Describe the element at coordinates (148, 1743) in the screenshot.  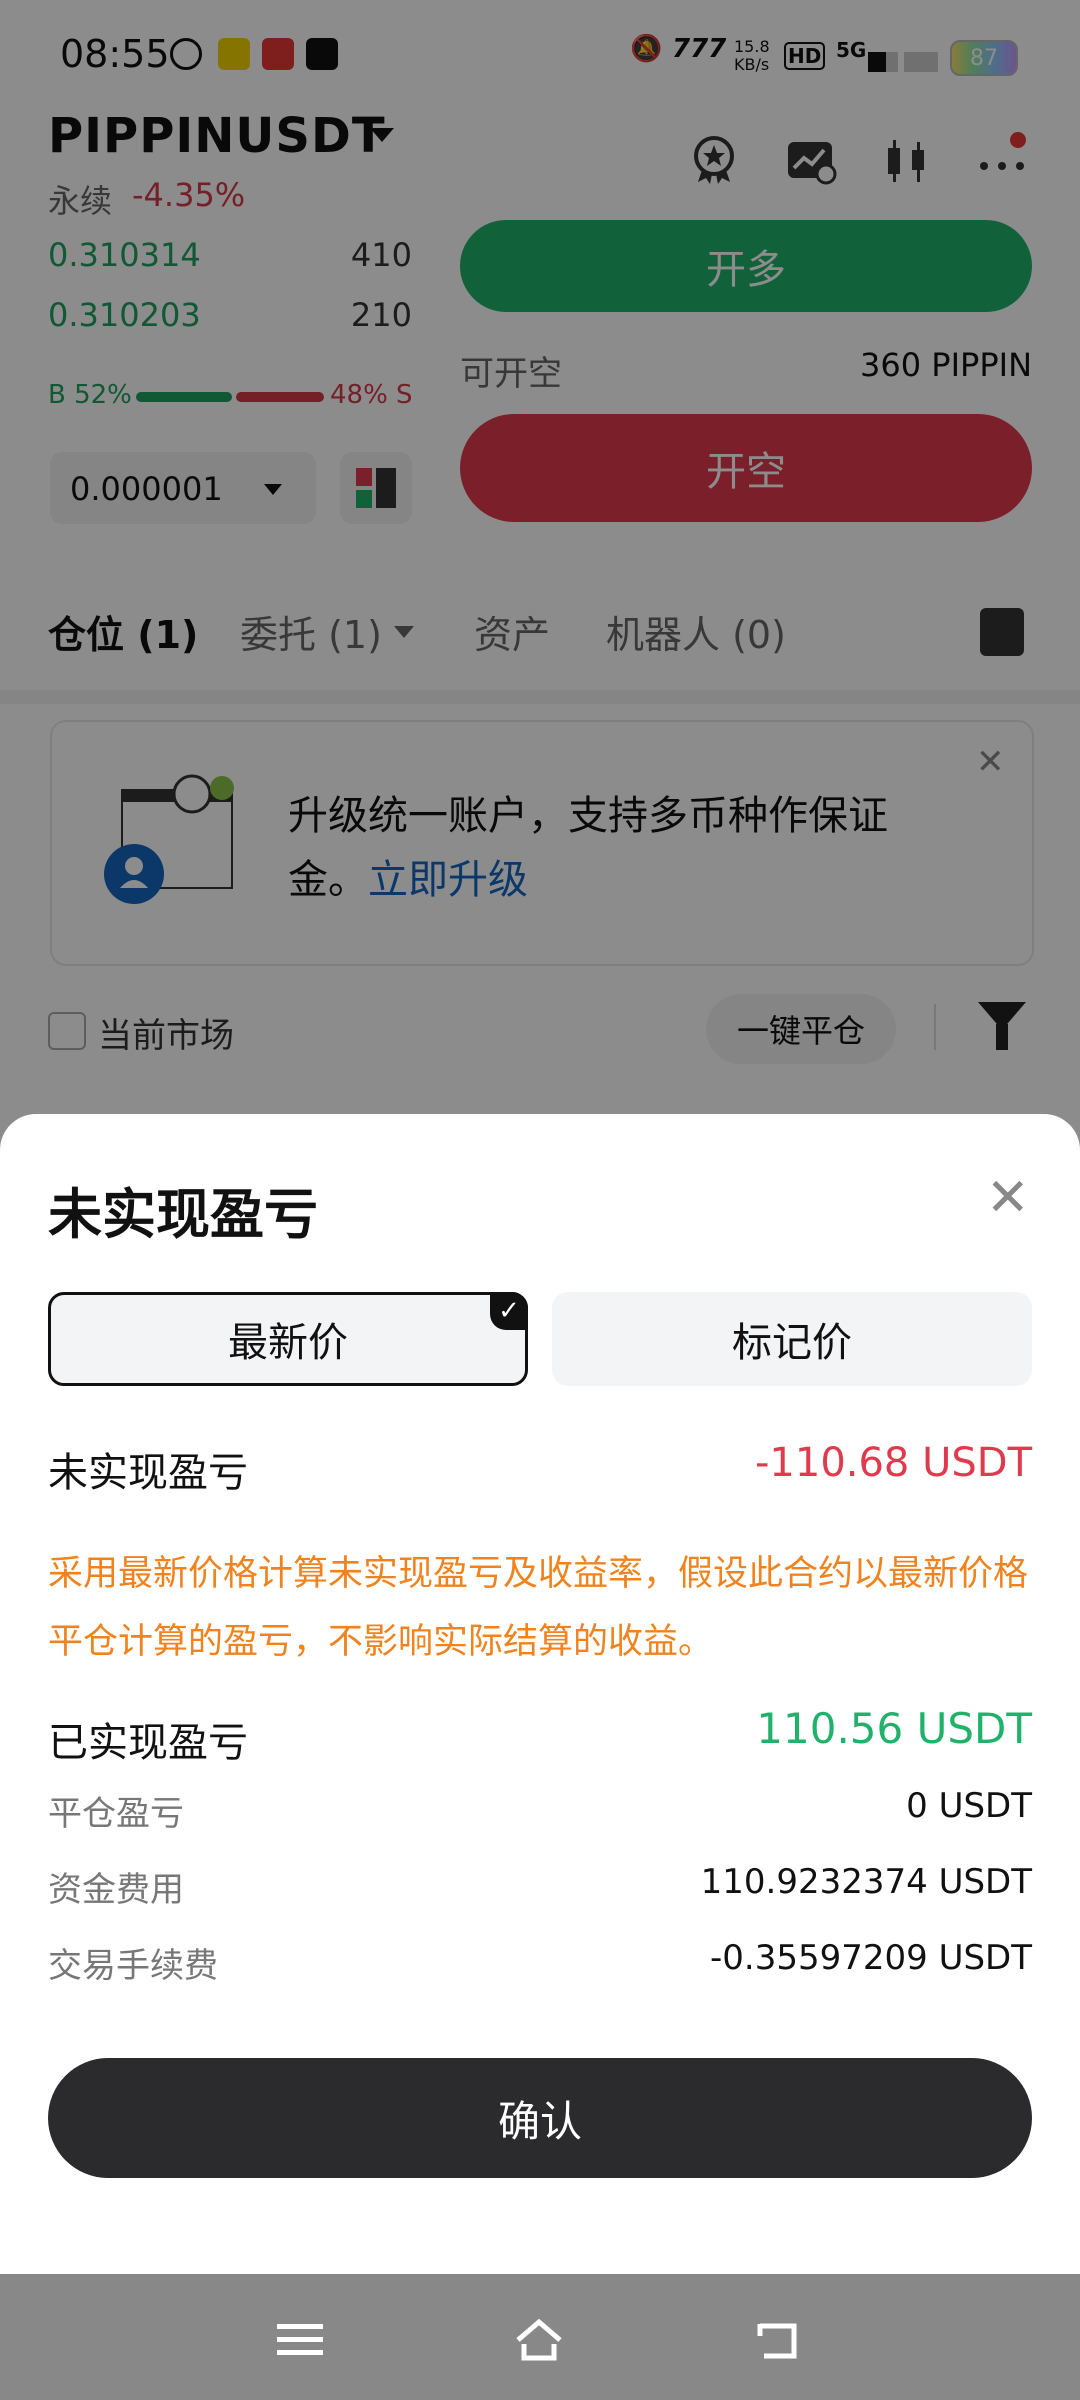
I see `realized-pnl-label: 已实现盈亏` at that location.